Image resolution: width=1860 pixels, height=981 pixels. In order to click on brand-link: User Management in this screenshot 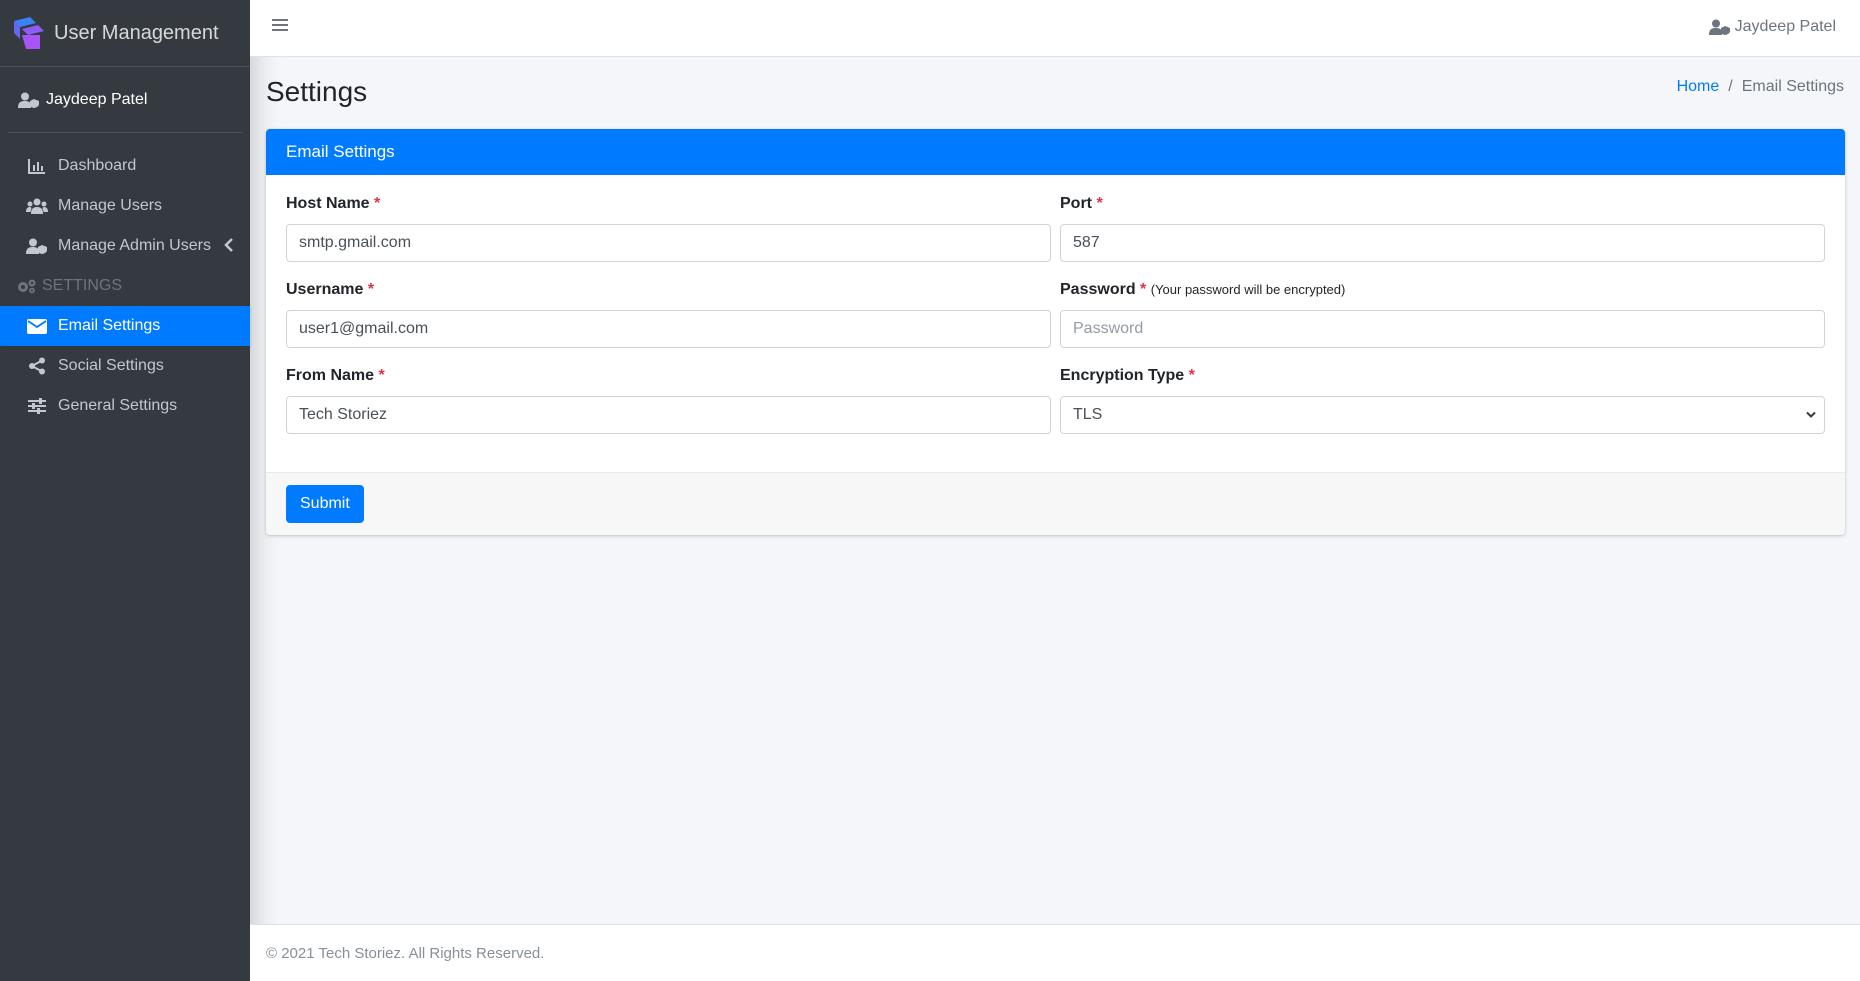, I will do `click(125, 33)`.